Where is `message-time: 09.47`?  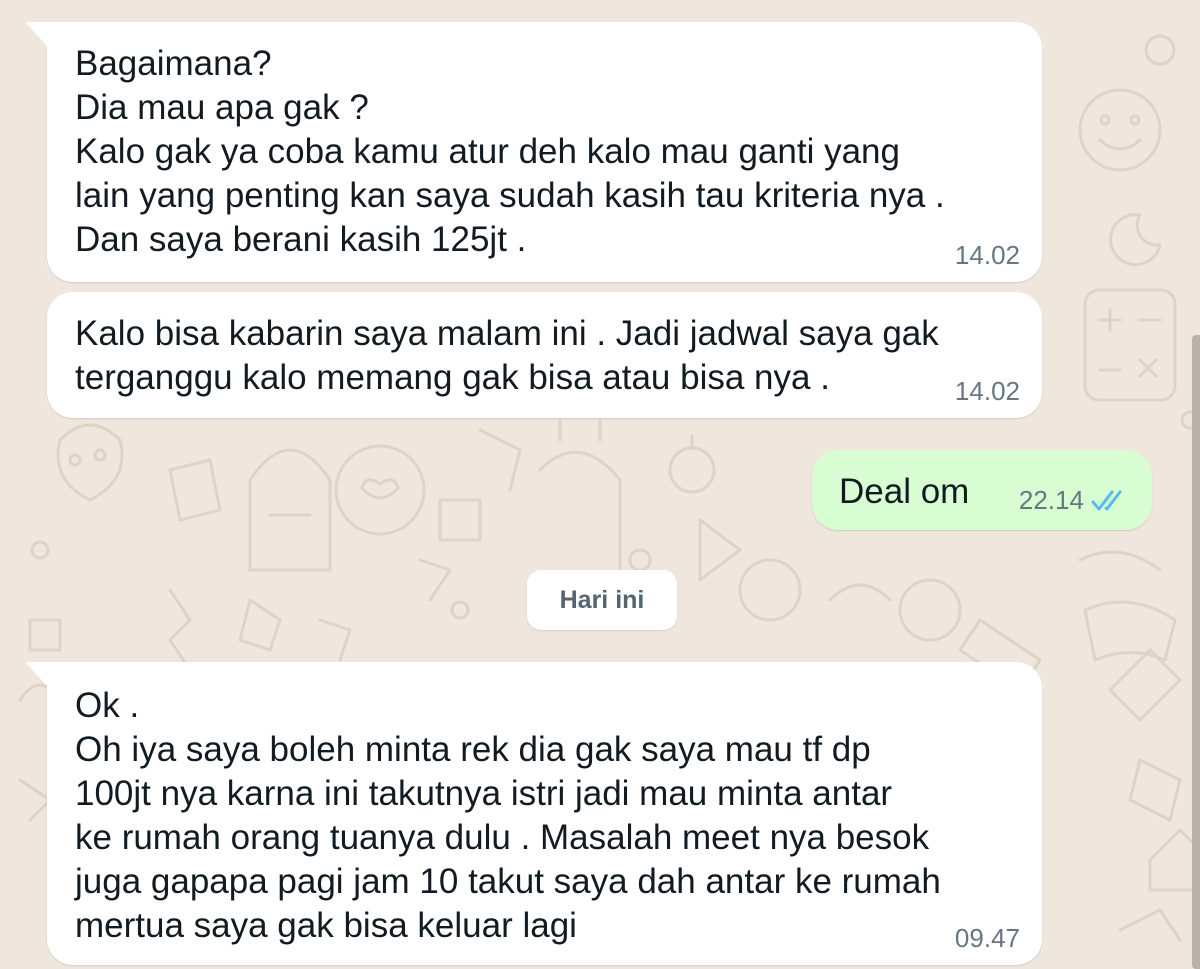 message-time: 09.47 is located at coordinates (987, 938).